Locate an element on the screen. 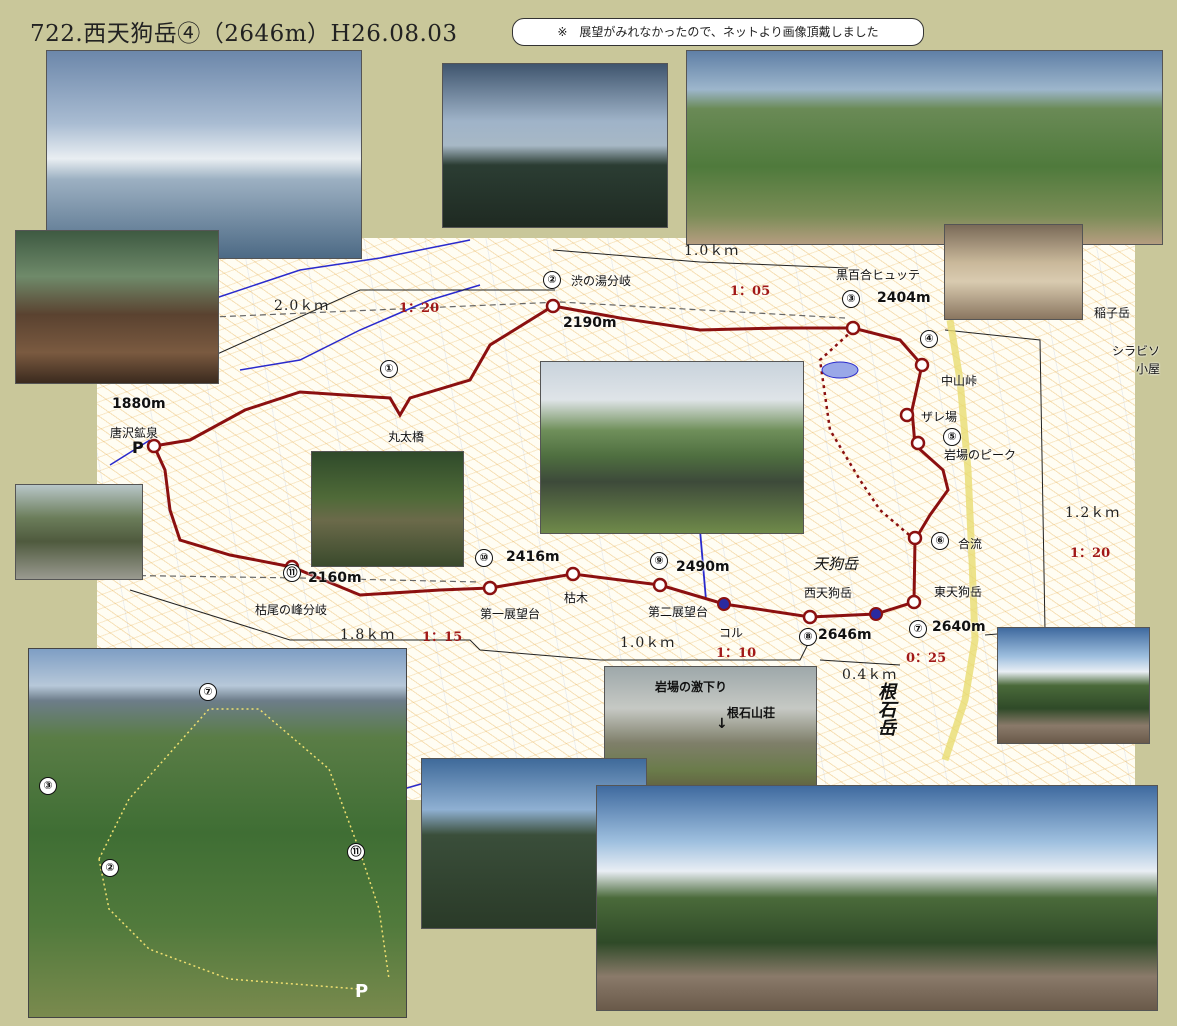 The image size is (1177, 1026). waypoint-8-label: 西天狗岳 is located at coordinates (828, 593).